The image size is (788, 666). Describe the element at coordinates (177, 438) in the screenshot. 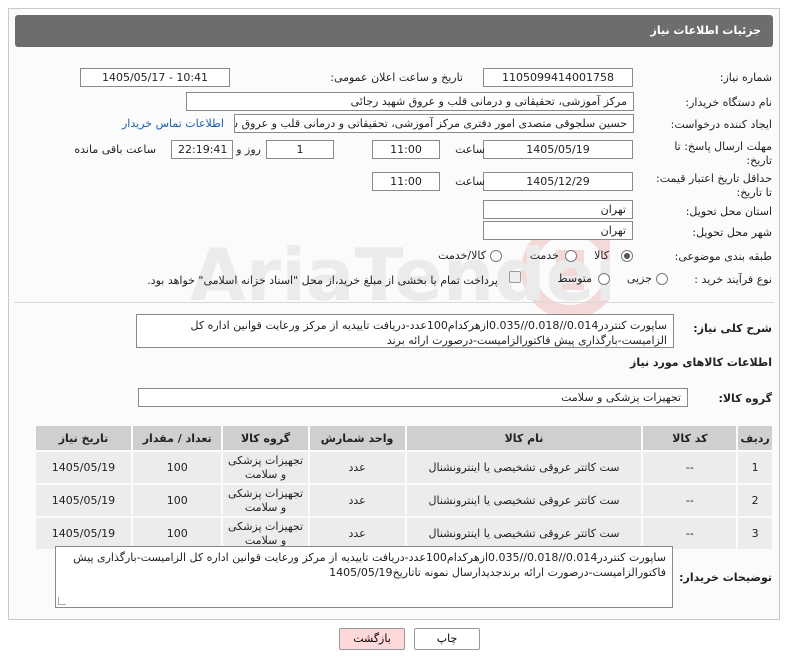

I see `col-qty: تعداد / مقدار` at that location.